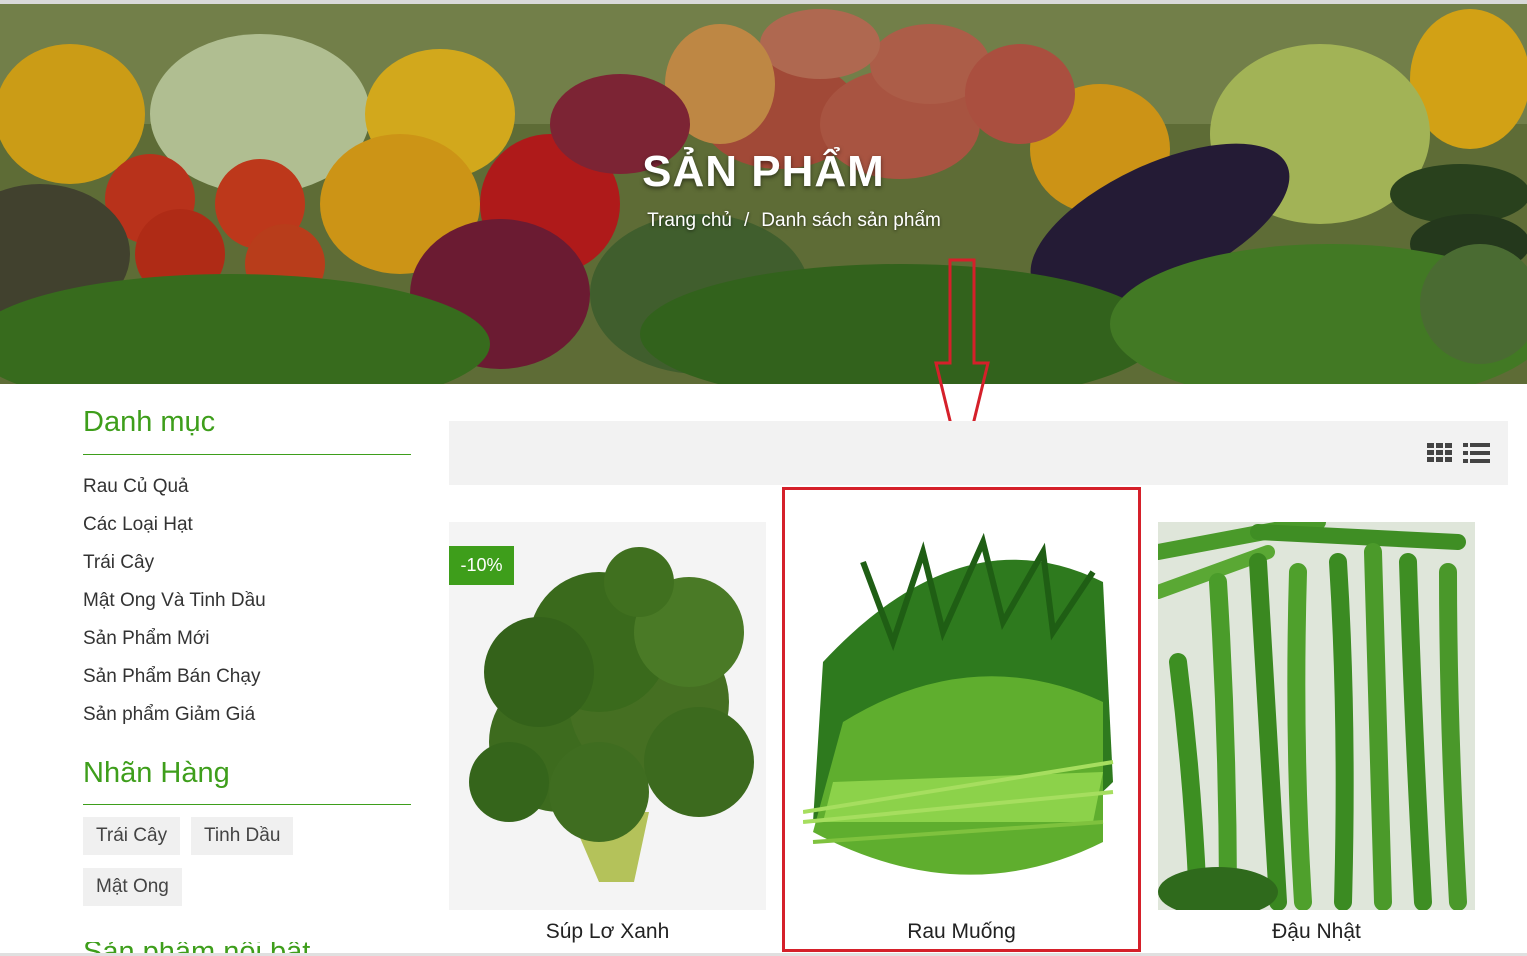 This screenshot has width=1527, height=956. I want to click on breadcrumb-current: Danh sách sản phẩm, so click(851, 220).